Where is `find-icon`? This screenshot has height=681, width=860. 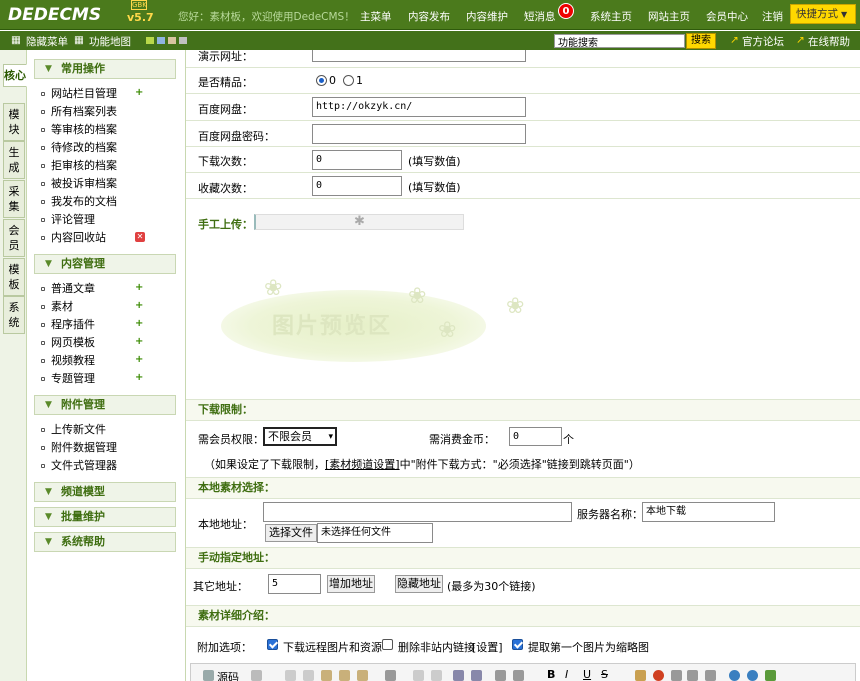
find-icon is located at coordinates (458, 675).